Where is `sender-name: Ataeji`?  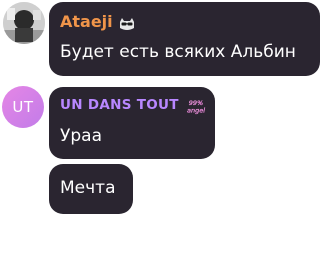
sender-name: Ataeji is located at coordinates (86, 21).